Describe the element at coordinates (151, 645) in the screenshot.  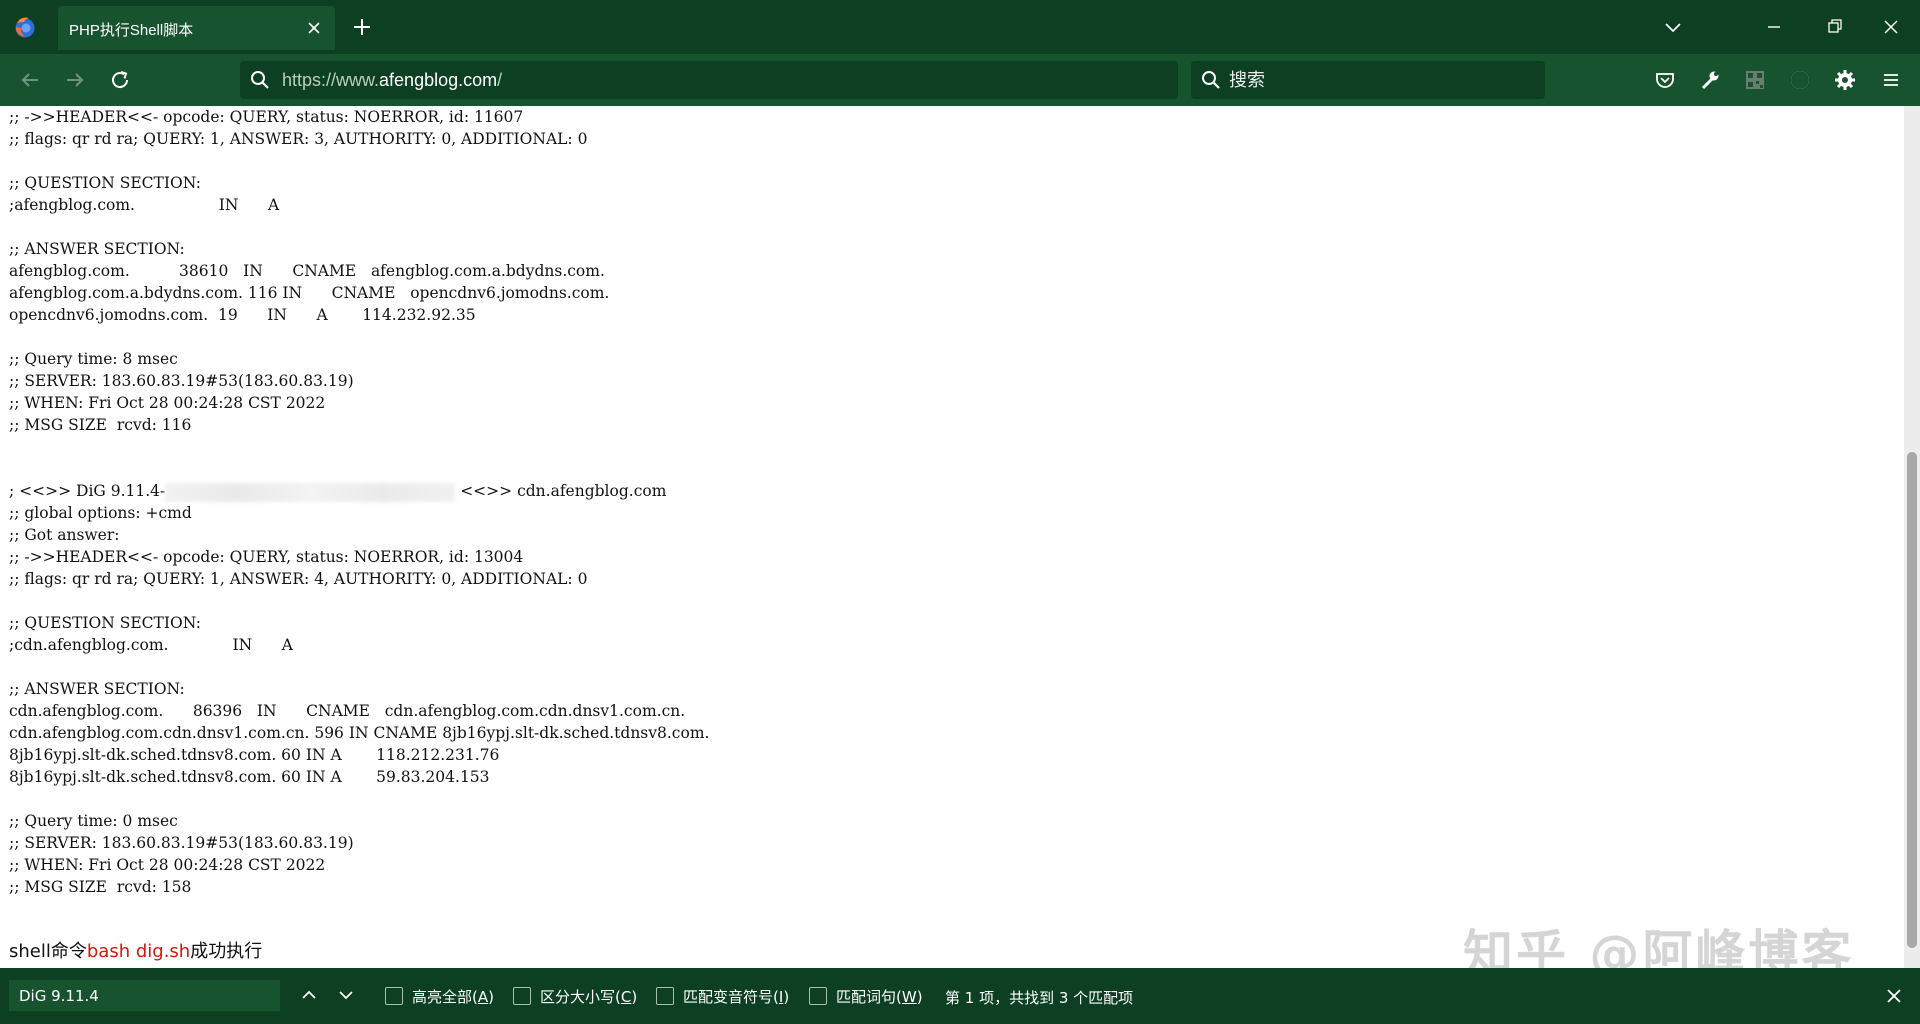
I see `output-line: ;cdn.afengblog.com. IN A` at that location.